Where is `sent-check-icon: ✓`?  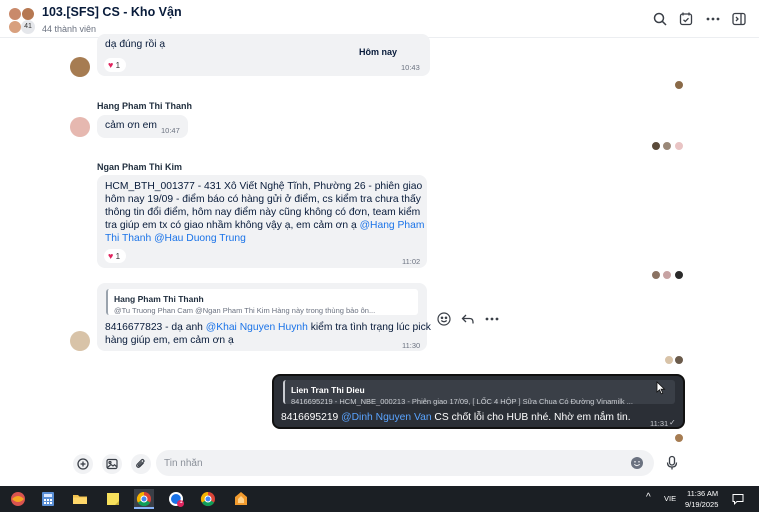 sent-check-icon: ✓ is located at coordinates (672, 422).